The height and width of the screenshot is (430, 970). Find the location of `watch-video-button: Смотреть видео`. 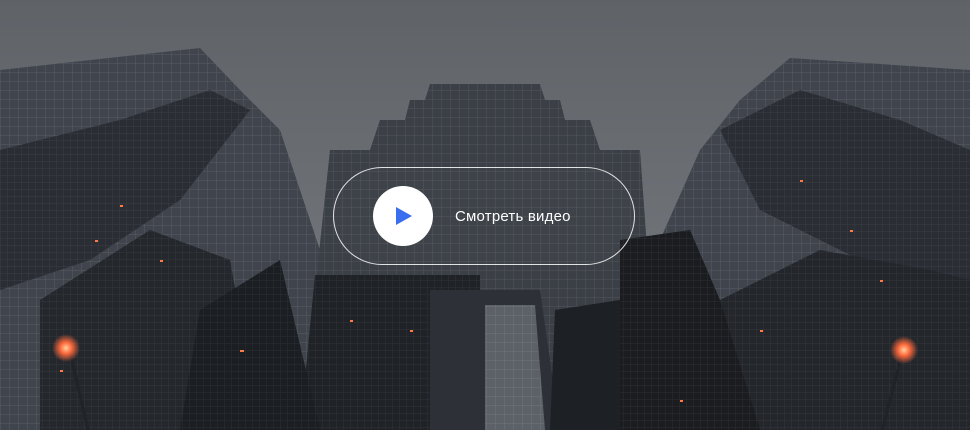

watch-video-button: Смотреть видео is located at coordinates (484, 216).